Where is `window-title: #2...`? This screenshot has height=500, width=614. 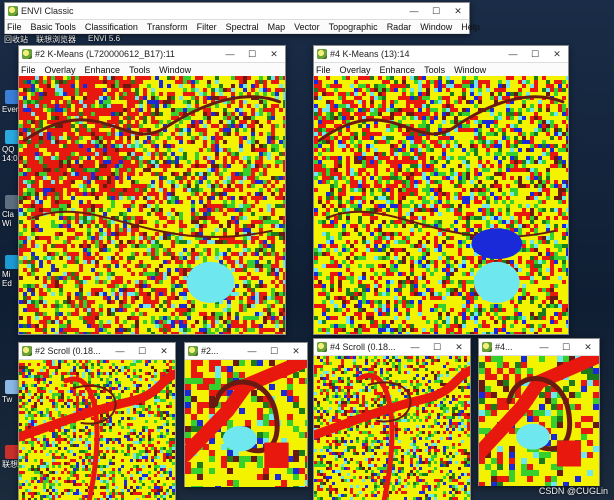
window-title: #2... is located at coordinates (210, 351).